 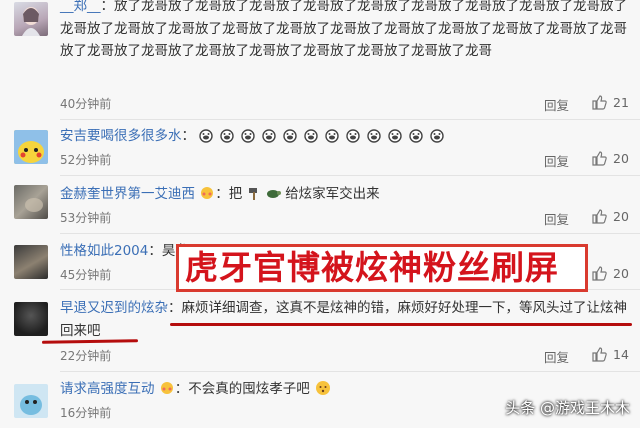 I want to click on timestamp: 45分钟前, so click(x=86, y=275).